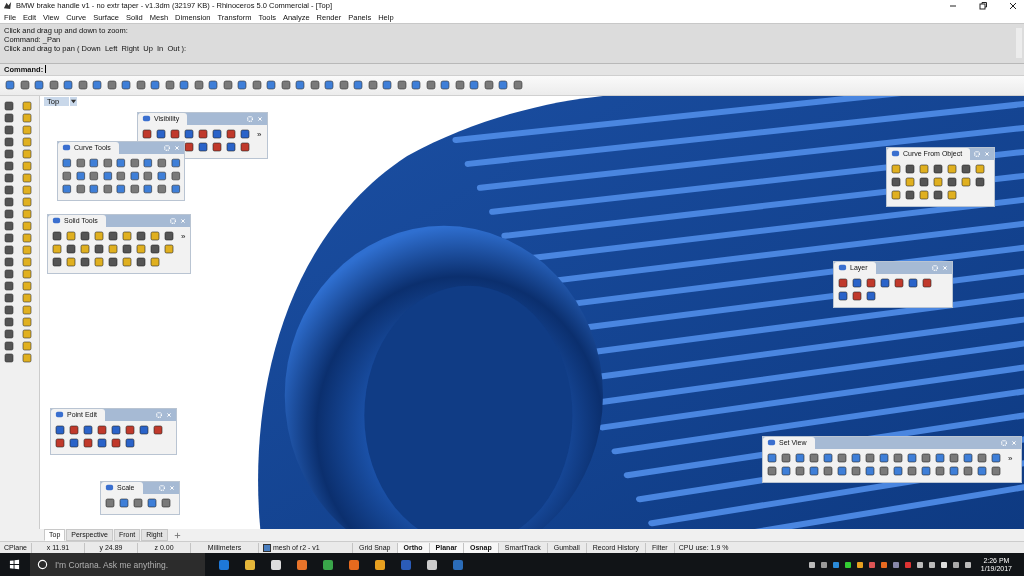  I want to click on dropdown-arrow-icon, so click(74, 101).